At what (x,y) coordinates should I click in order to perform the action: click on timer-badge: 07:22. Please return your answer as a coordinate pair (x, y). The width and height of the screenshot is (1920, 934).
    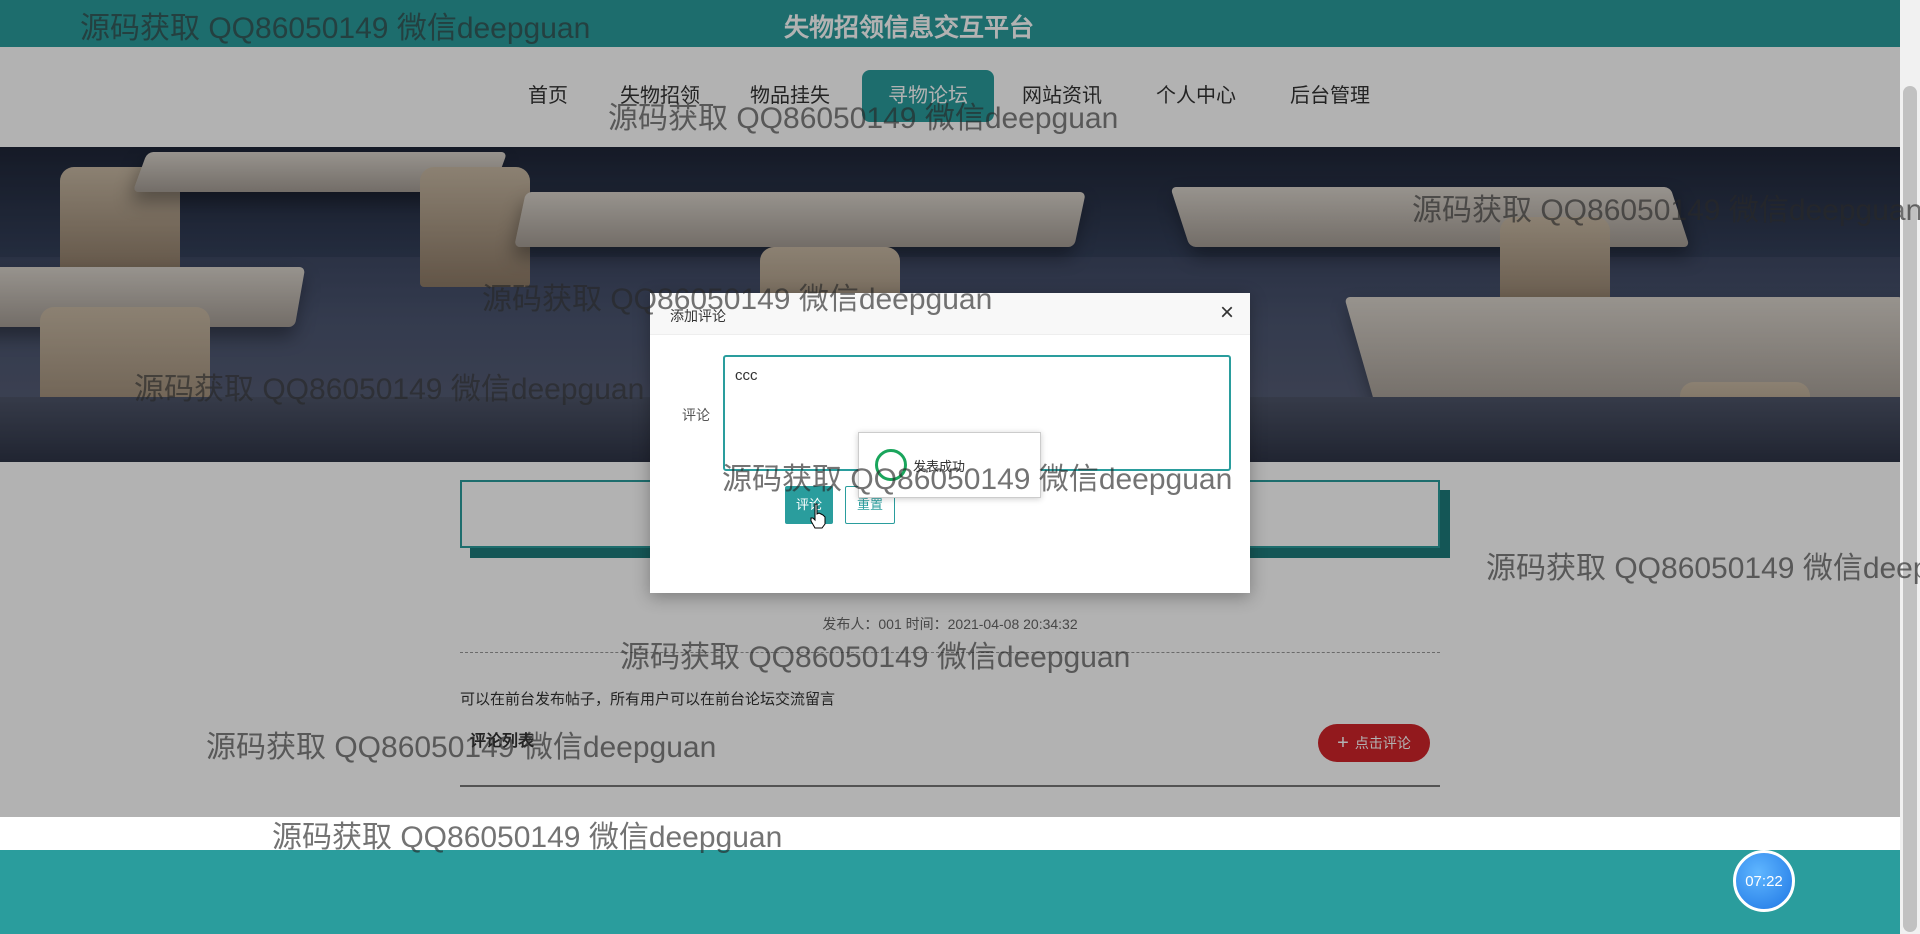
    Looking at the image, I should click on (1764, 881).